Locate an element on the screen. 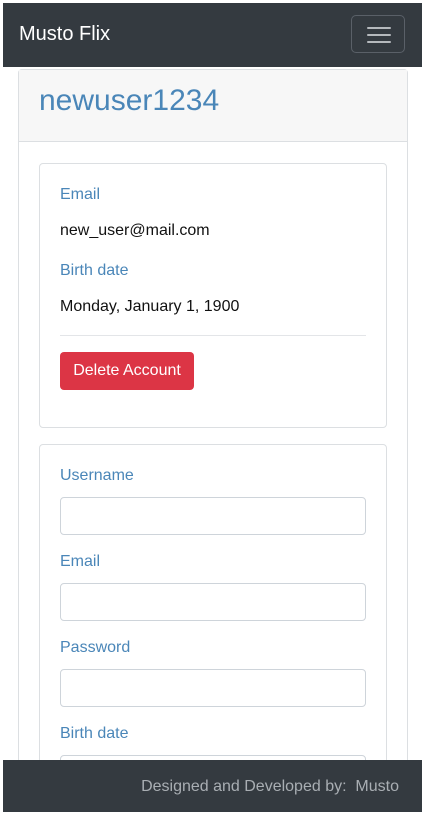  navbar-toggle-button is located at coordinates (378, 34).